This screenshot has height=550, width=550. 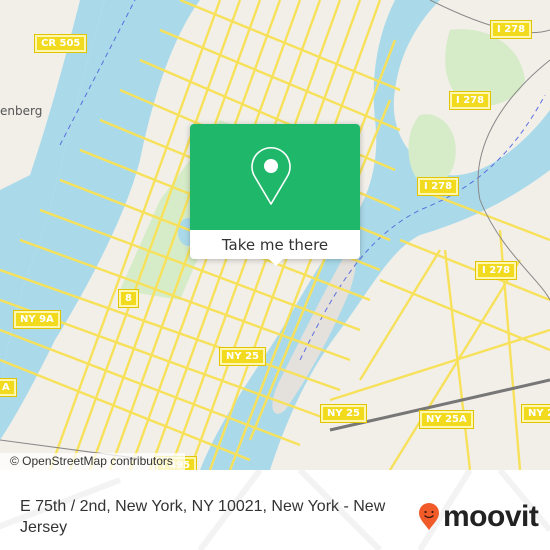 What do you see at coordinates (21, 111) in the screenshot?
I see `place-label: enberg` at bounding box center [21, 111].